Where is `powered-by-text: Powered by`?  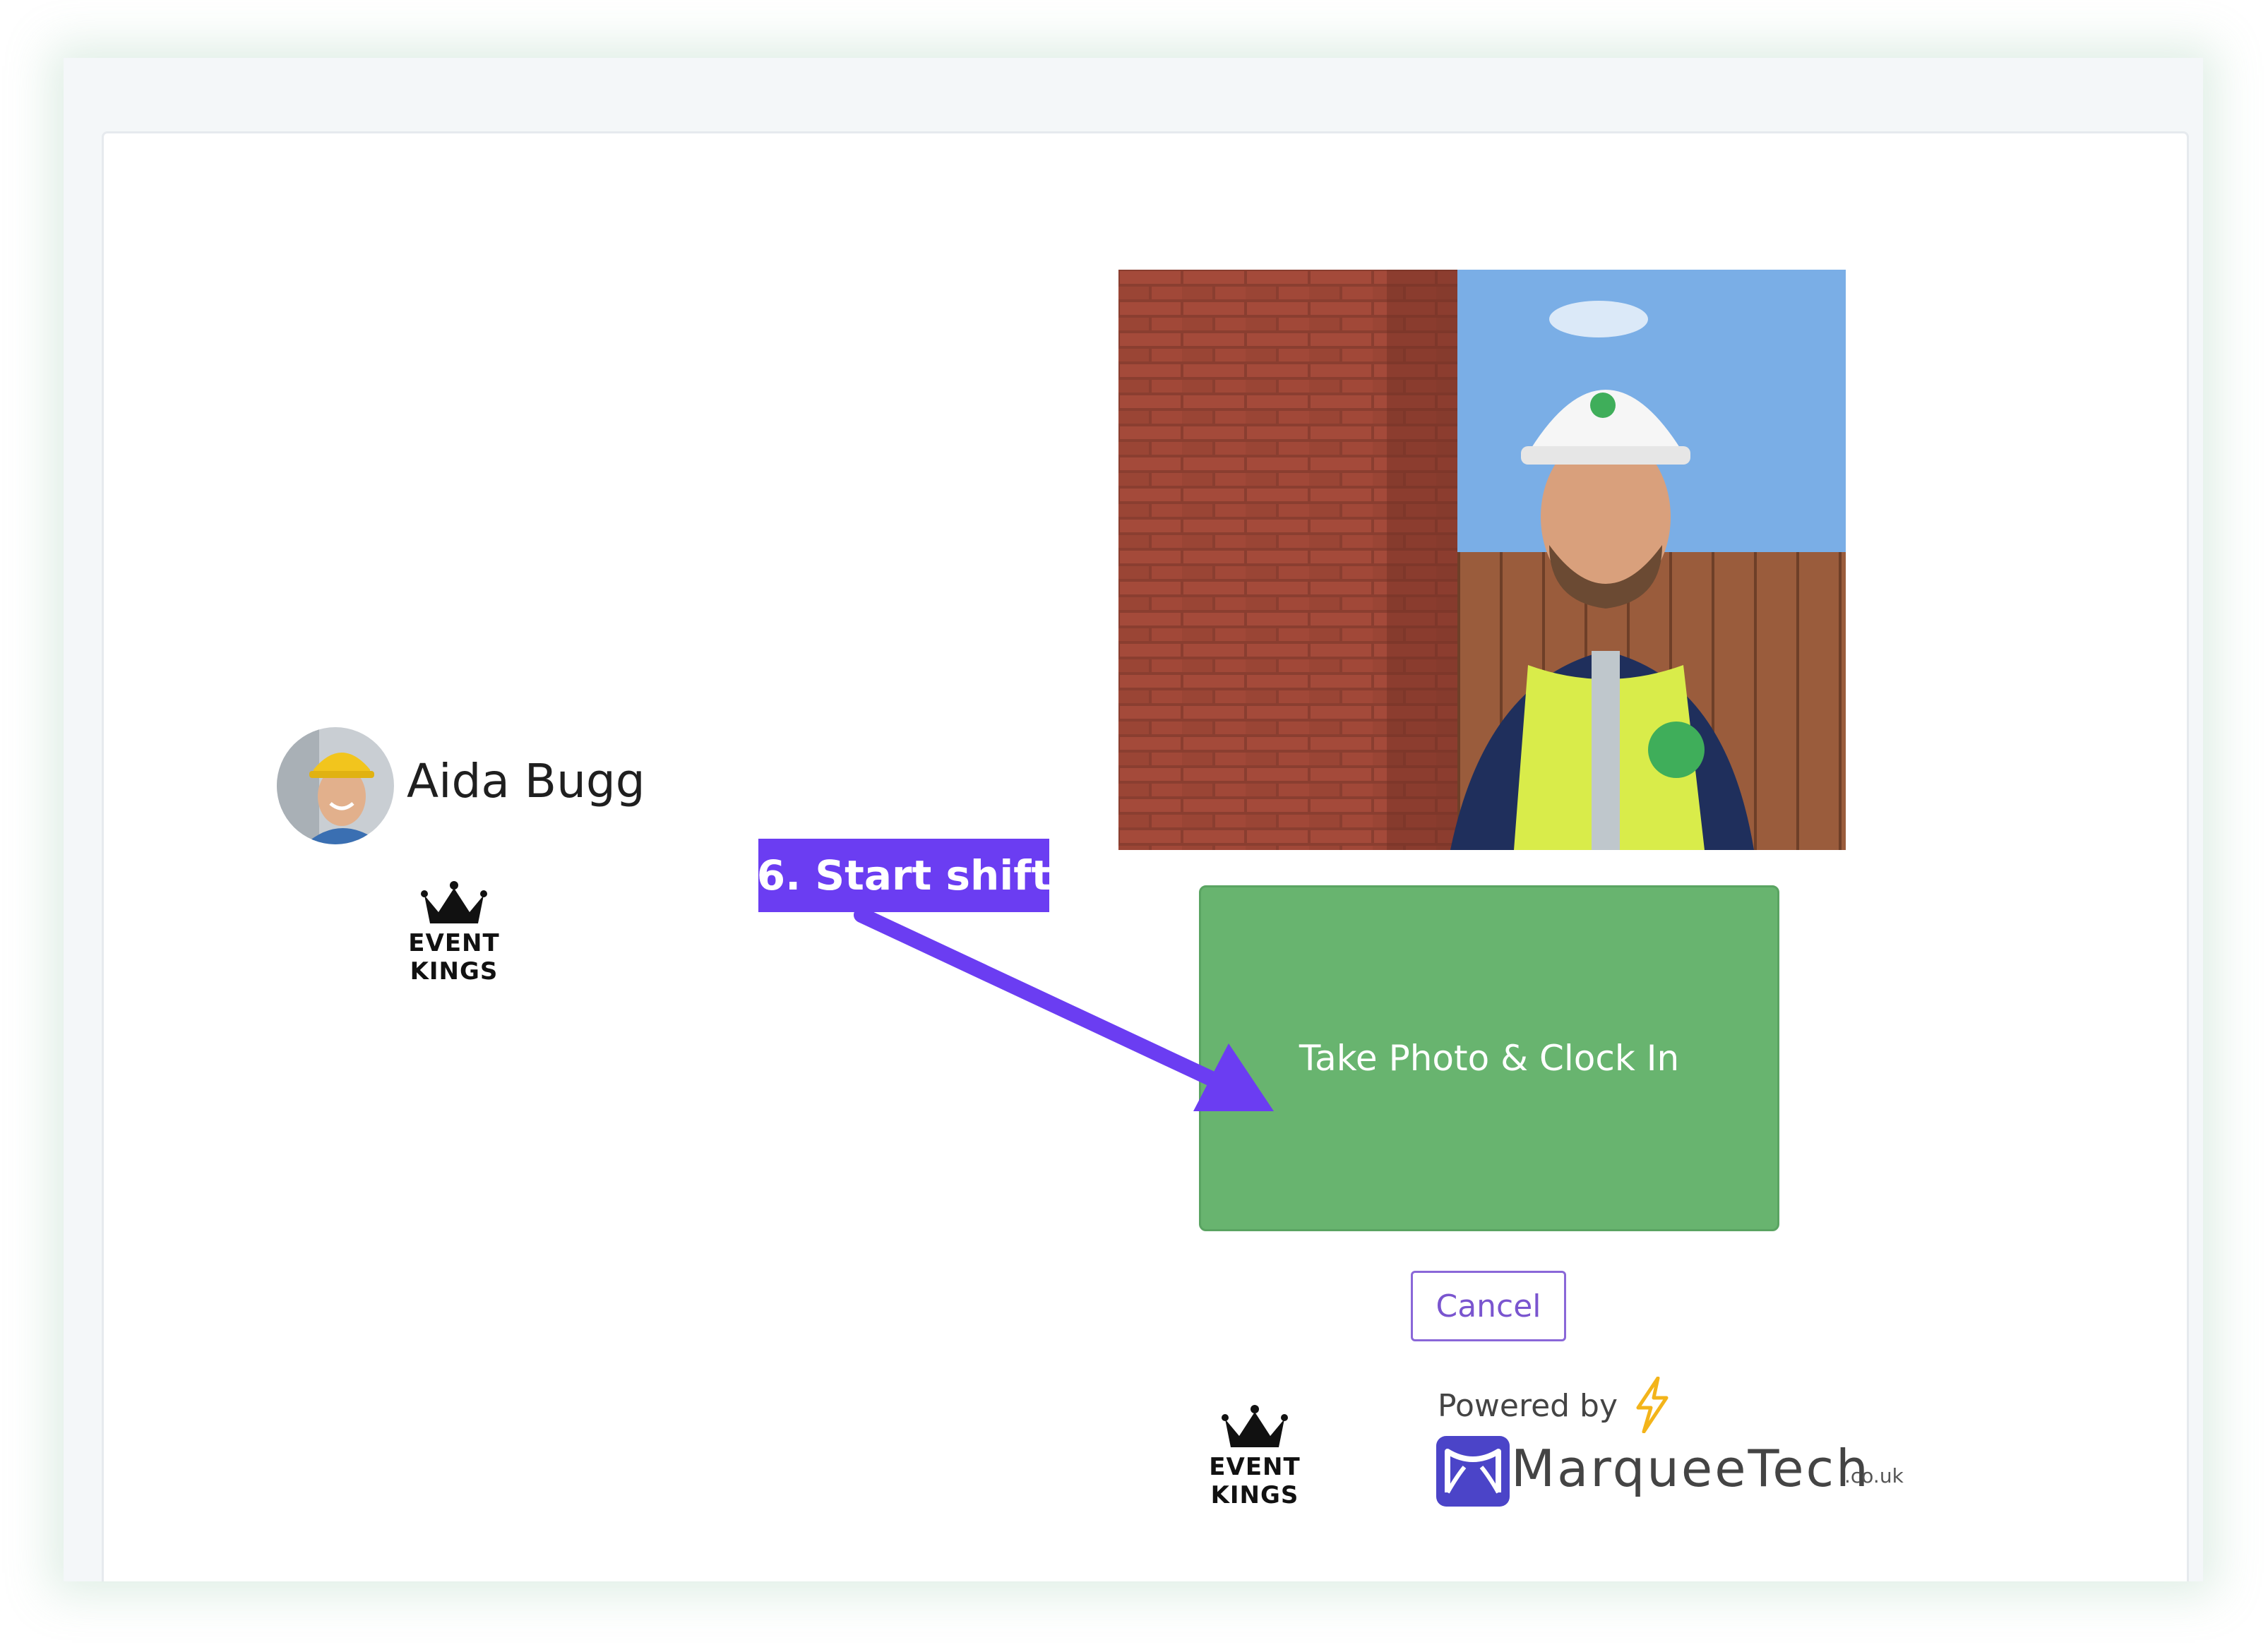 powered-by-text: Powered by is located at coordinates (1528, 1406).